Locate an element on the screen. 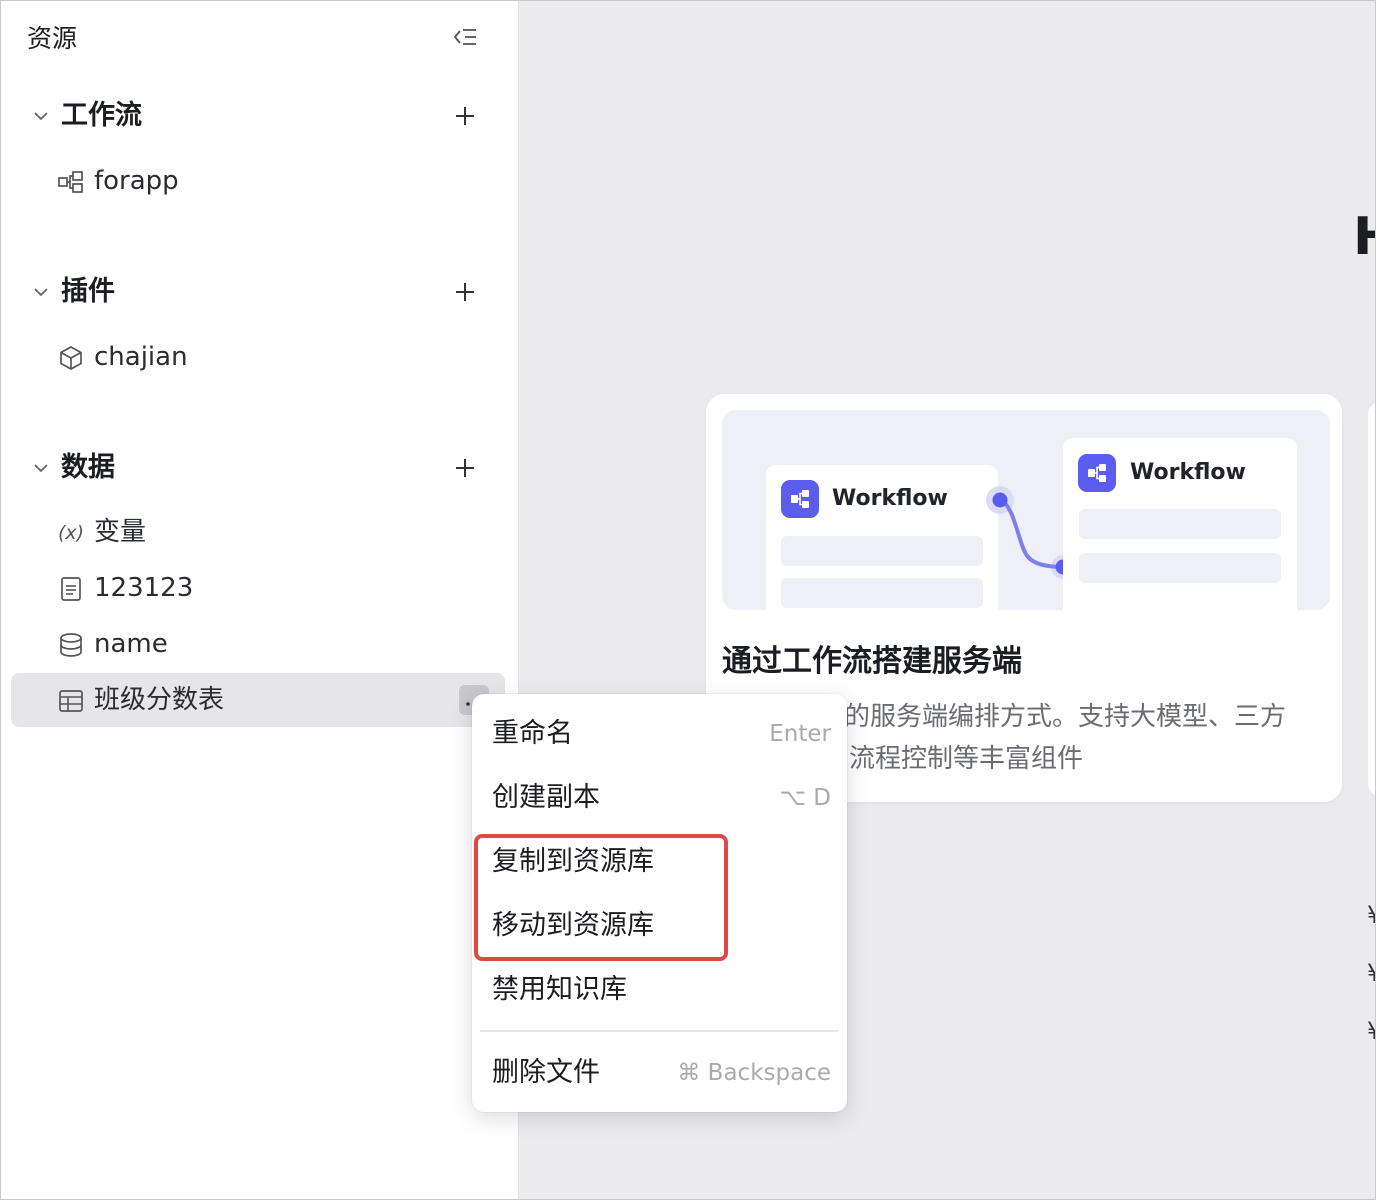 This screenshot has height=1200, width=1376. menu-item-shortcut: ⌥ D is located at coordinates (805, 798).